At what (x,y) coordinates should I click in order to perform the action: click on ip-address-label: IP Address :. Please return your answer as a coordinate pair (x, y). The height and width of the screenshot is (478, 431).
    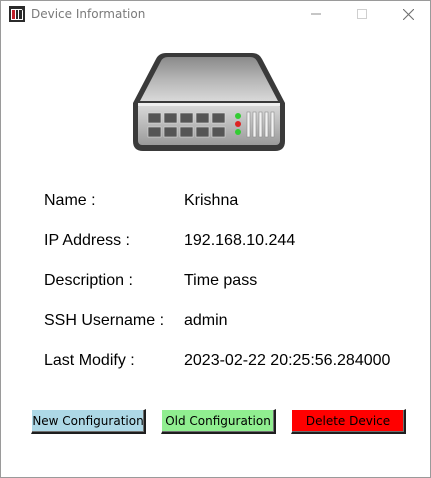
    Looking at the image, I should click on (87, 240).